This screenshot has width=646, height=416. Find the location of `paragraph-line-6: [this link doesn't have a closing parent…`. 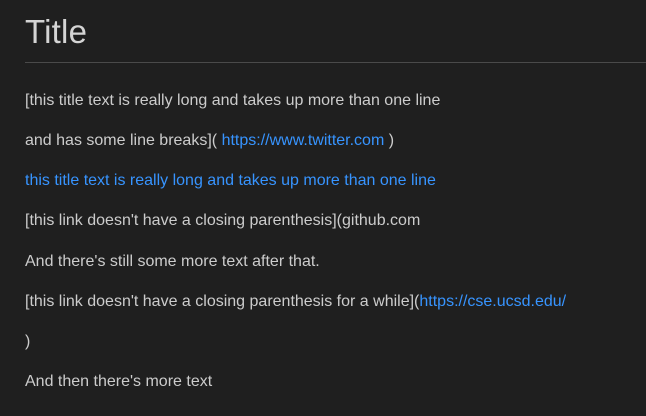

paragraph-line-6: [this link doesn't have a closing parent… is located at coordinates (295, 302).